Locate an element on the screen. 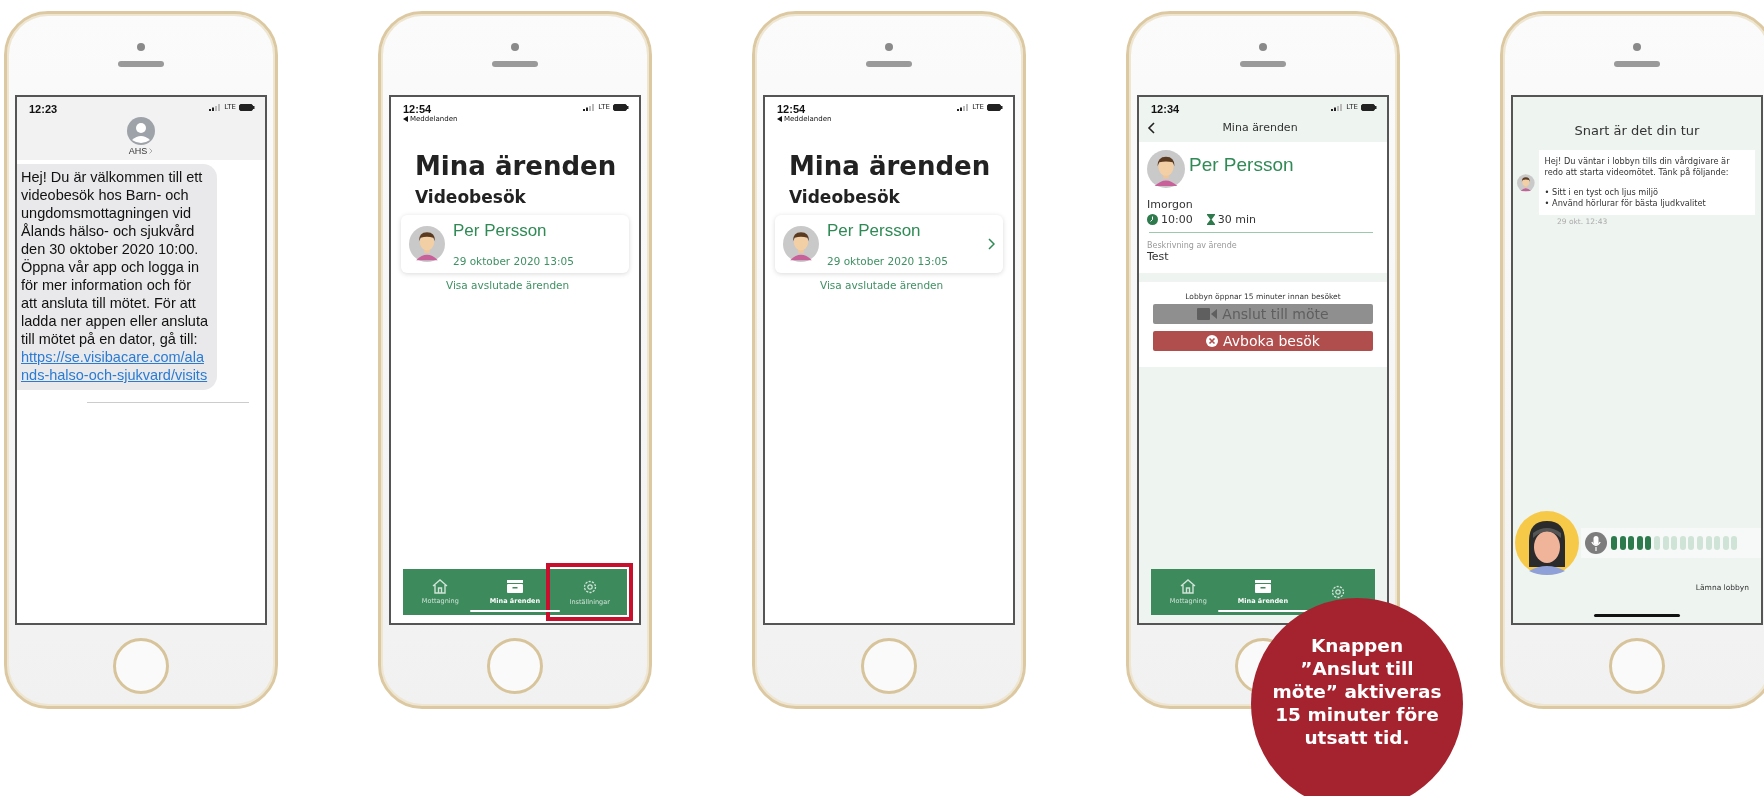  clock-icon is located at coordinates (1152, 219).